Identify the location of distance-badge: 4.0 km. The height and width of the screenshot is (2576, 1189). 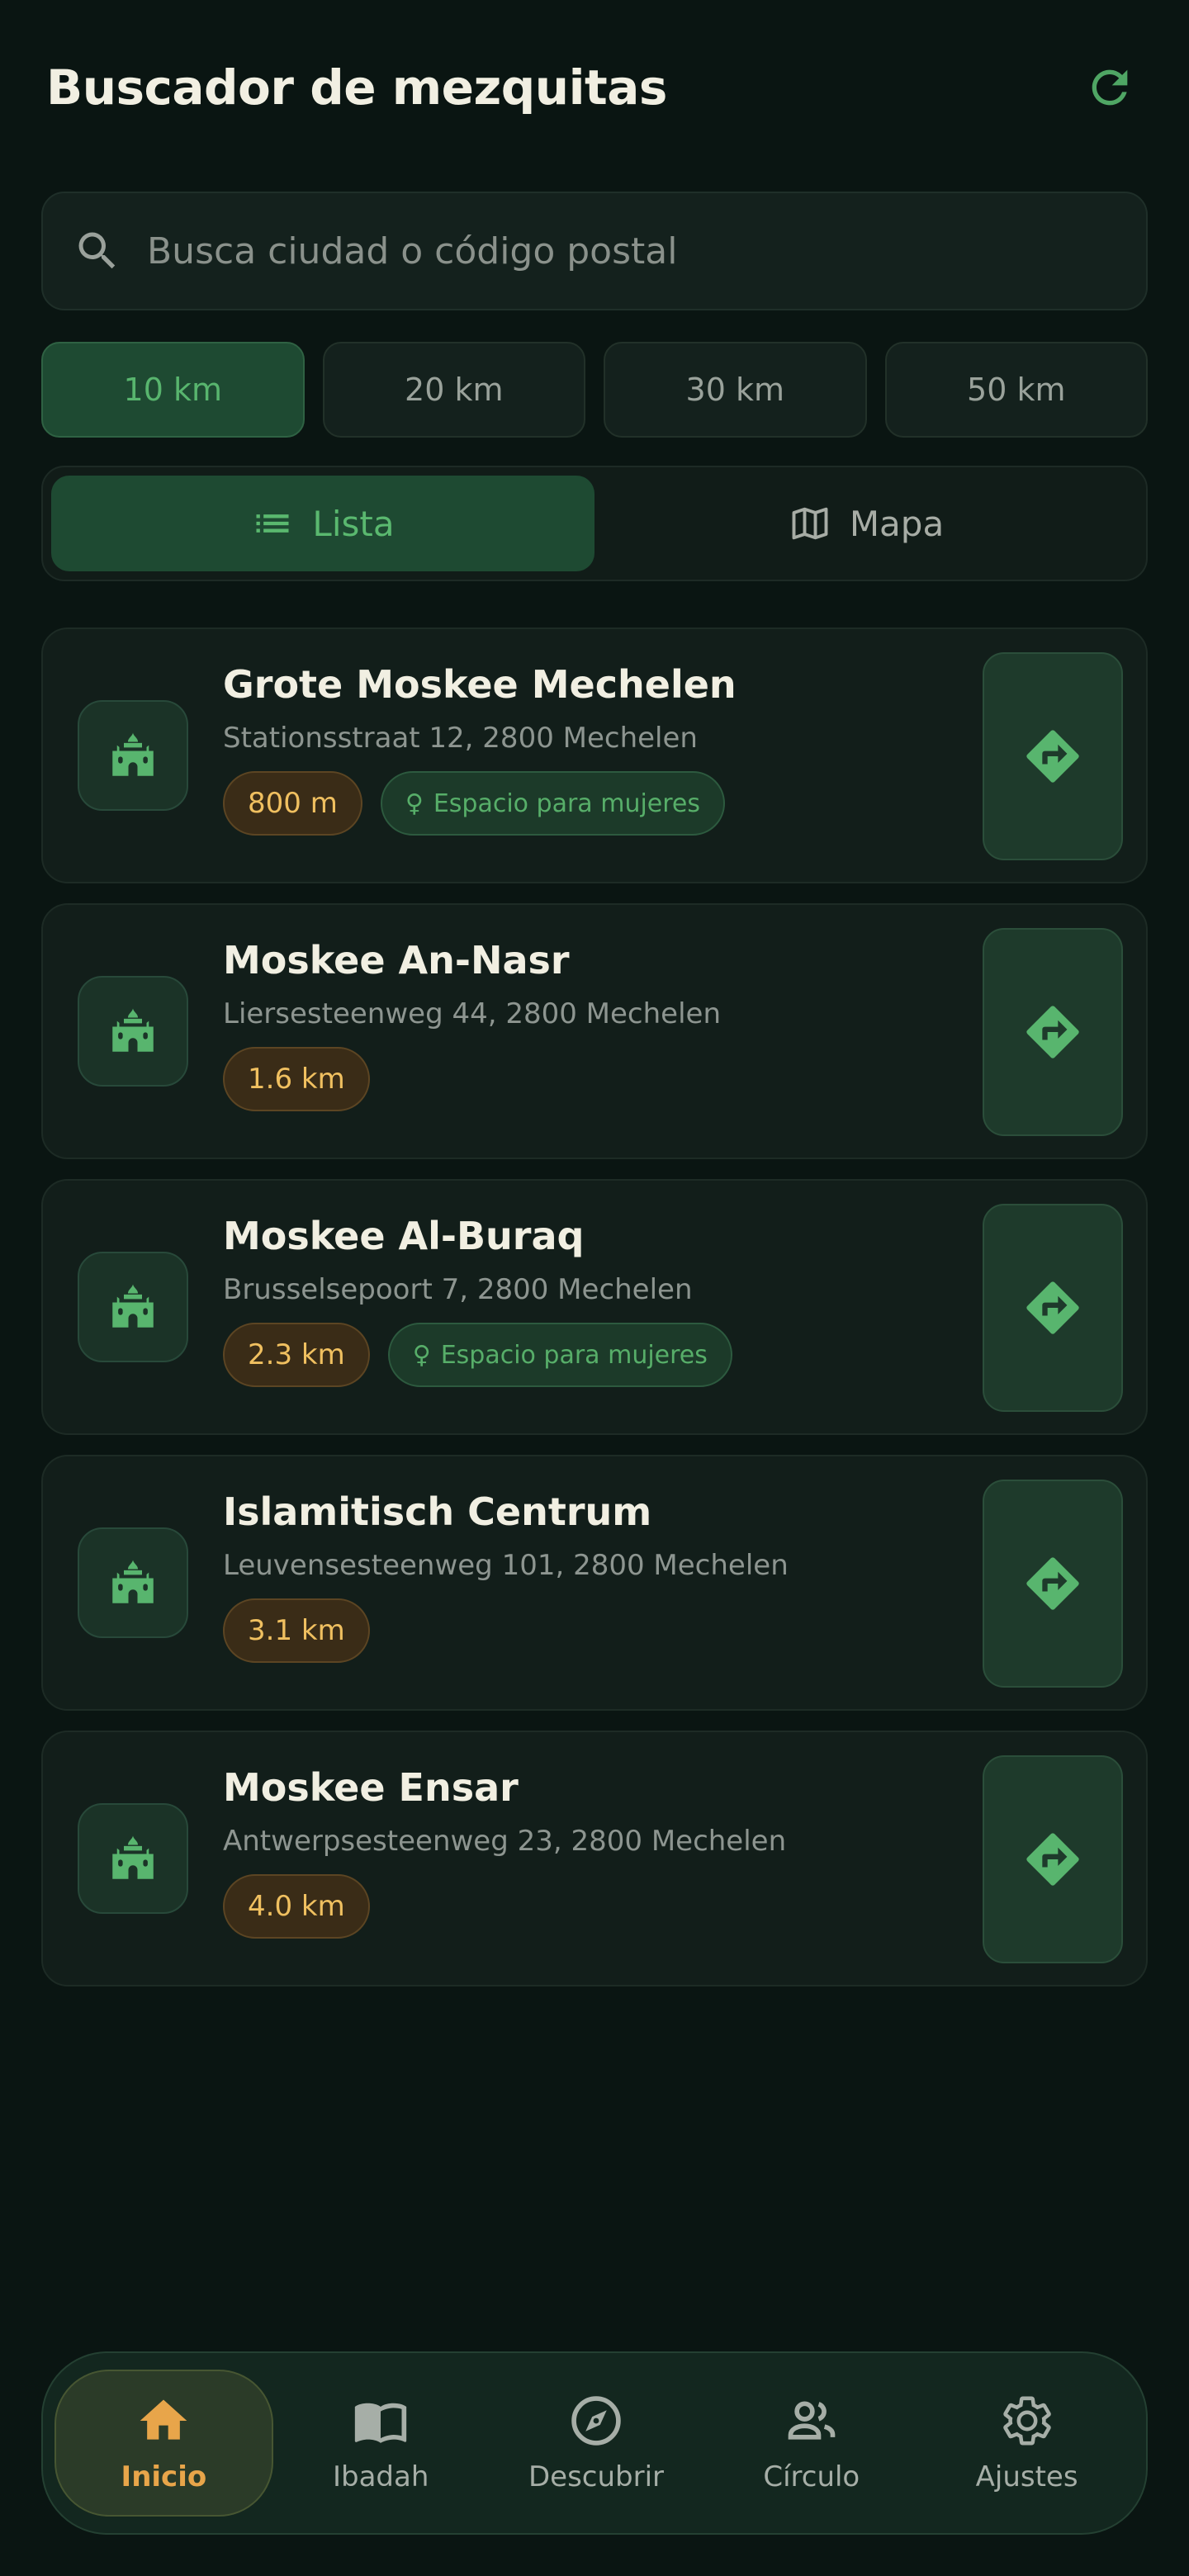
(296, 1906).